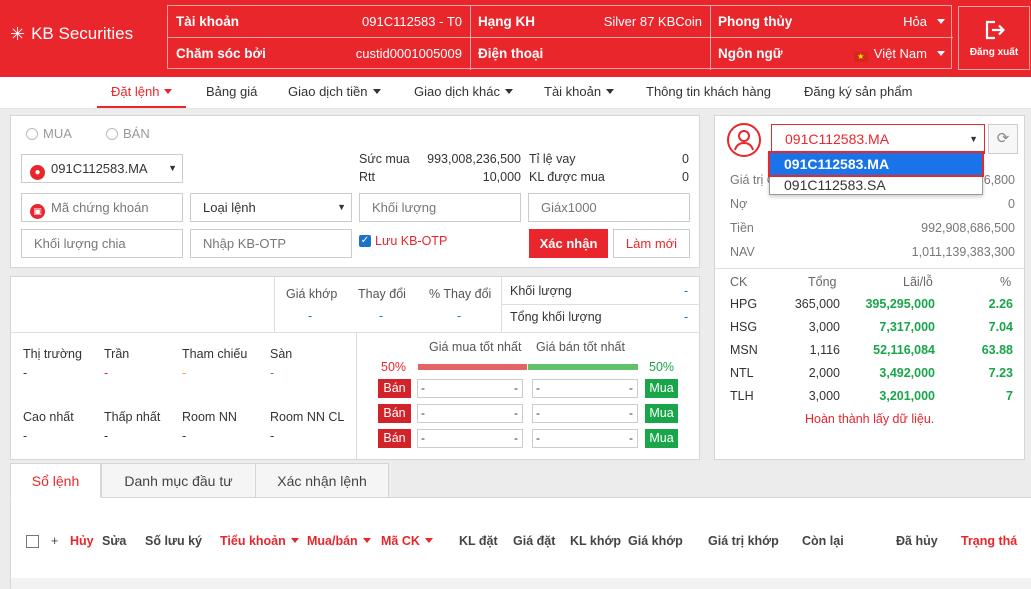 This screenshot has width=1031, height=589. Describe the element at coordinates (817, 304) in the screenshot. I see `row-total: 365,000` at that location.